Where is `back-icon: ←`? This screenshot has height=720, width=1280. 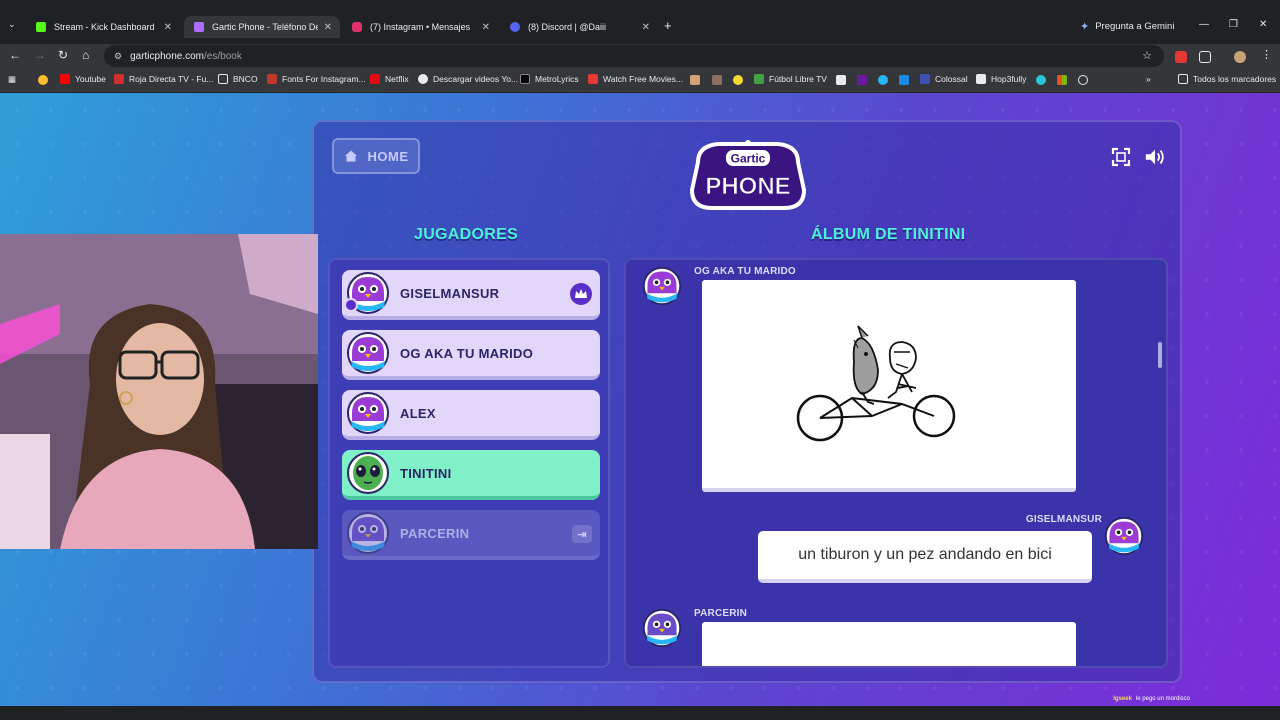 back-icon: ← is located at coordinates (15, 55).